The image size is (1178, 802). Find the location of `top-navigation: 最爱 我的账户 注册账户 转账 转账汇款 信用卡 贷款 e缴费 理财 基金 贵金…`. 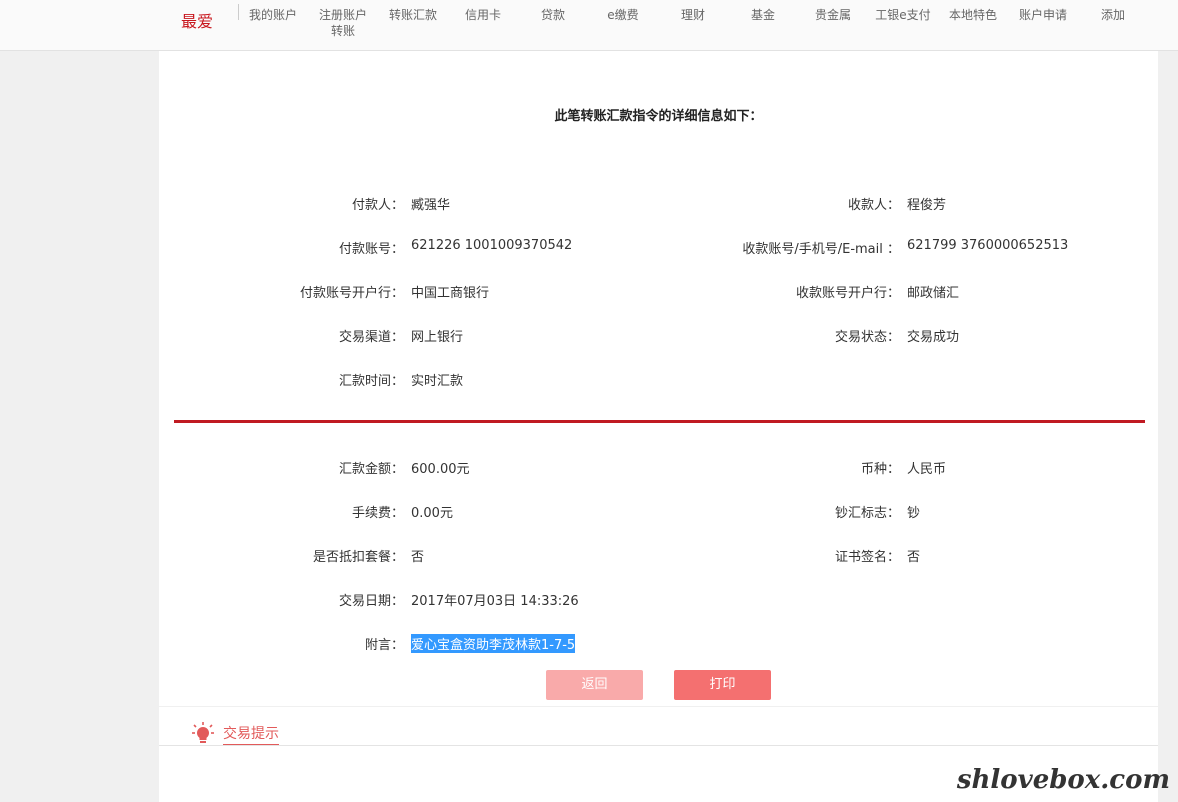

top-navigation: 最爱 我的账户 注册账户 转账 转账汇款 信用卡 贷款 e缴费 理财 基金 贵金… is located at coordinates (589, 25).